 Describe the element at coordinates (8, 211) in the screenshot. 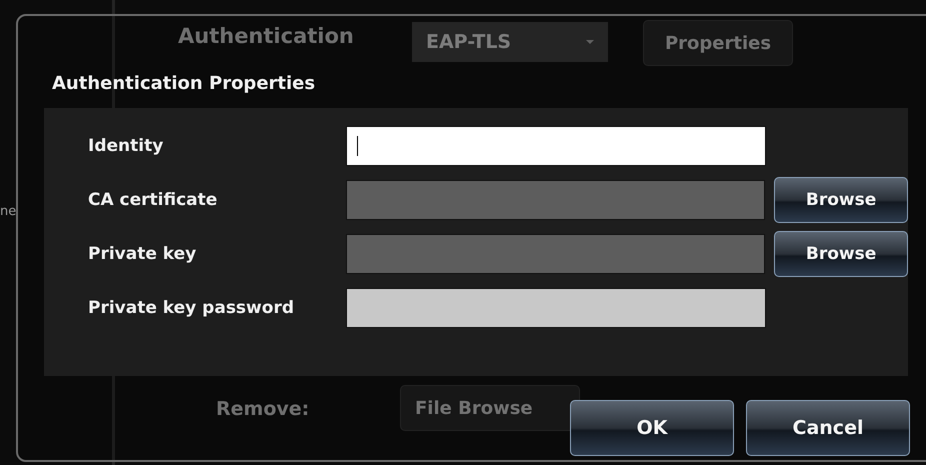

I see `side-text: ne` at that location.